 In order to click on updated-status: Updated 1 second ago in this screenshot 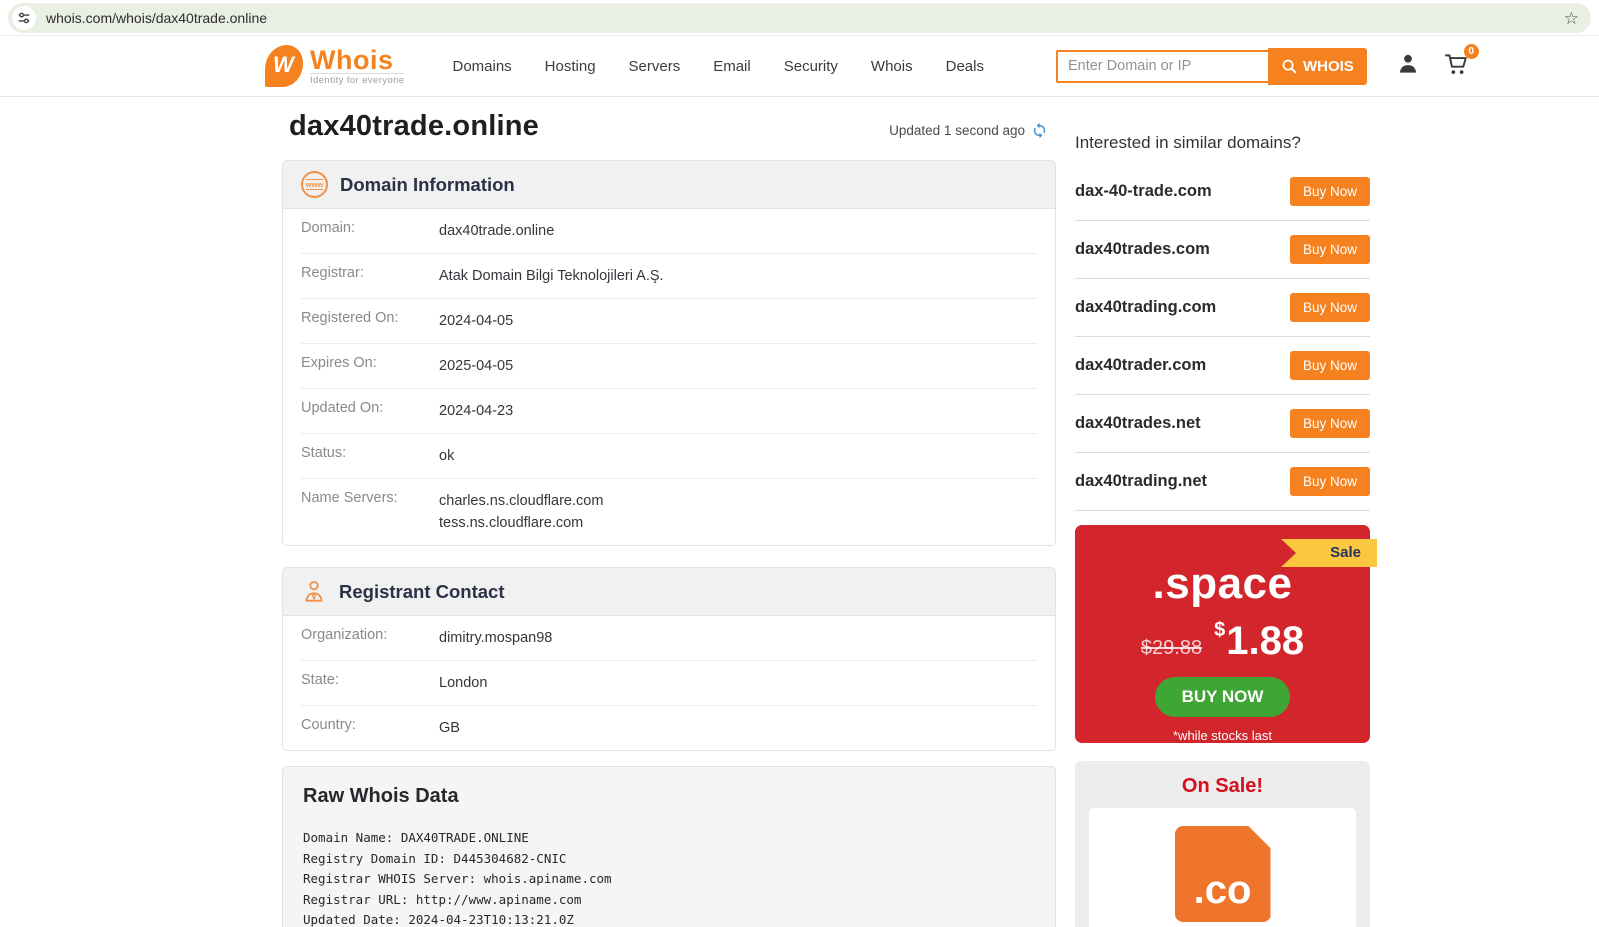, I will do `click(968, 132)`.